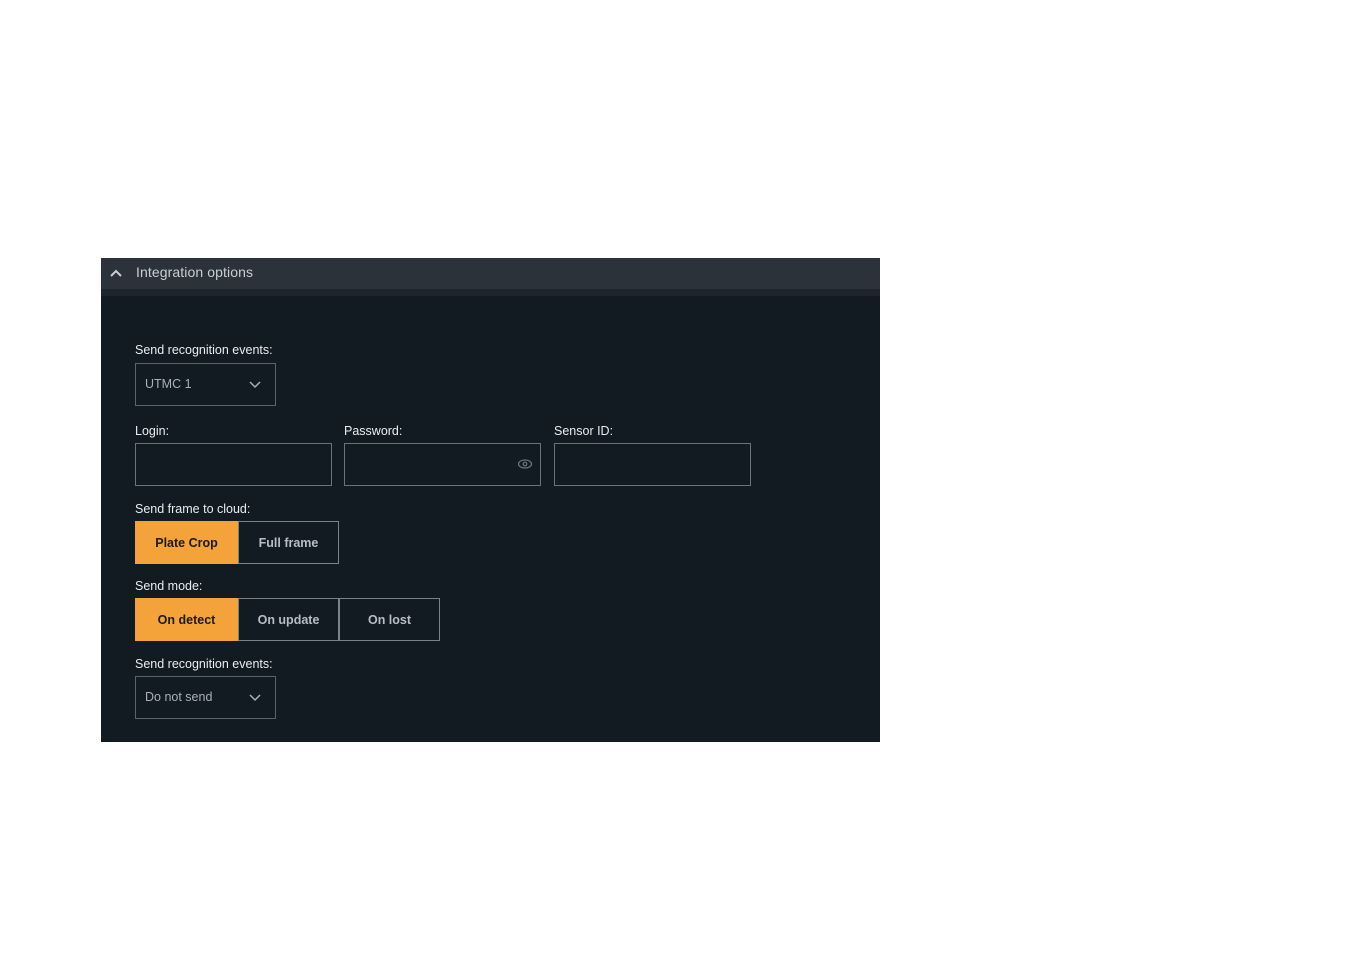 This screenshot has height=961, width=1361. I want to click on on-update-button: On update, so click(288, 619).